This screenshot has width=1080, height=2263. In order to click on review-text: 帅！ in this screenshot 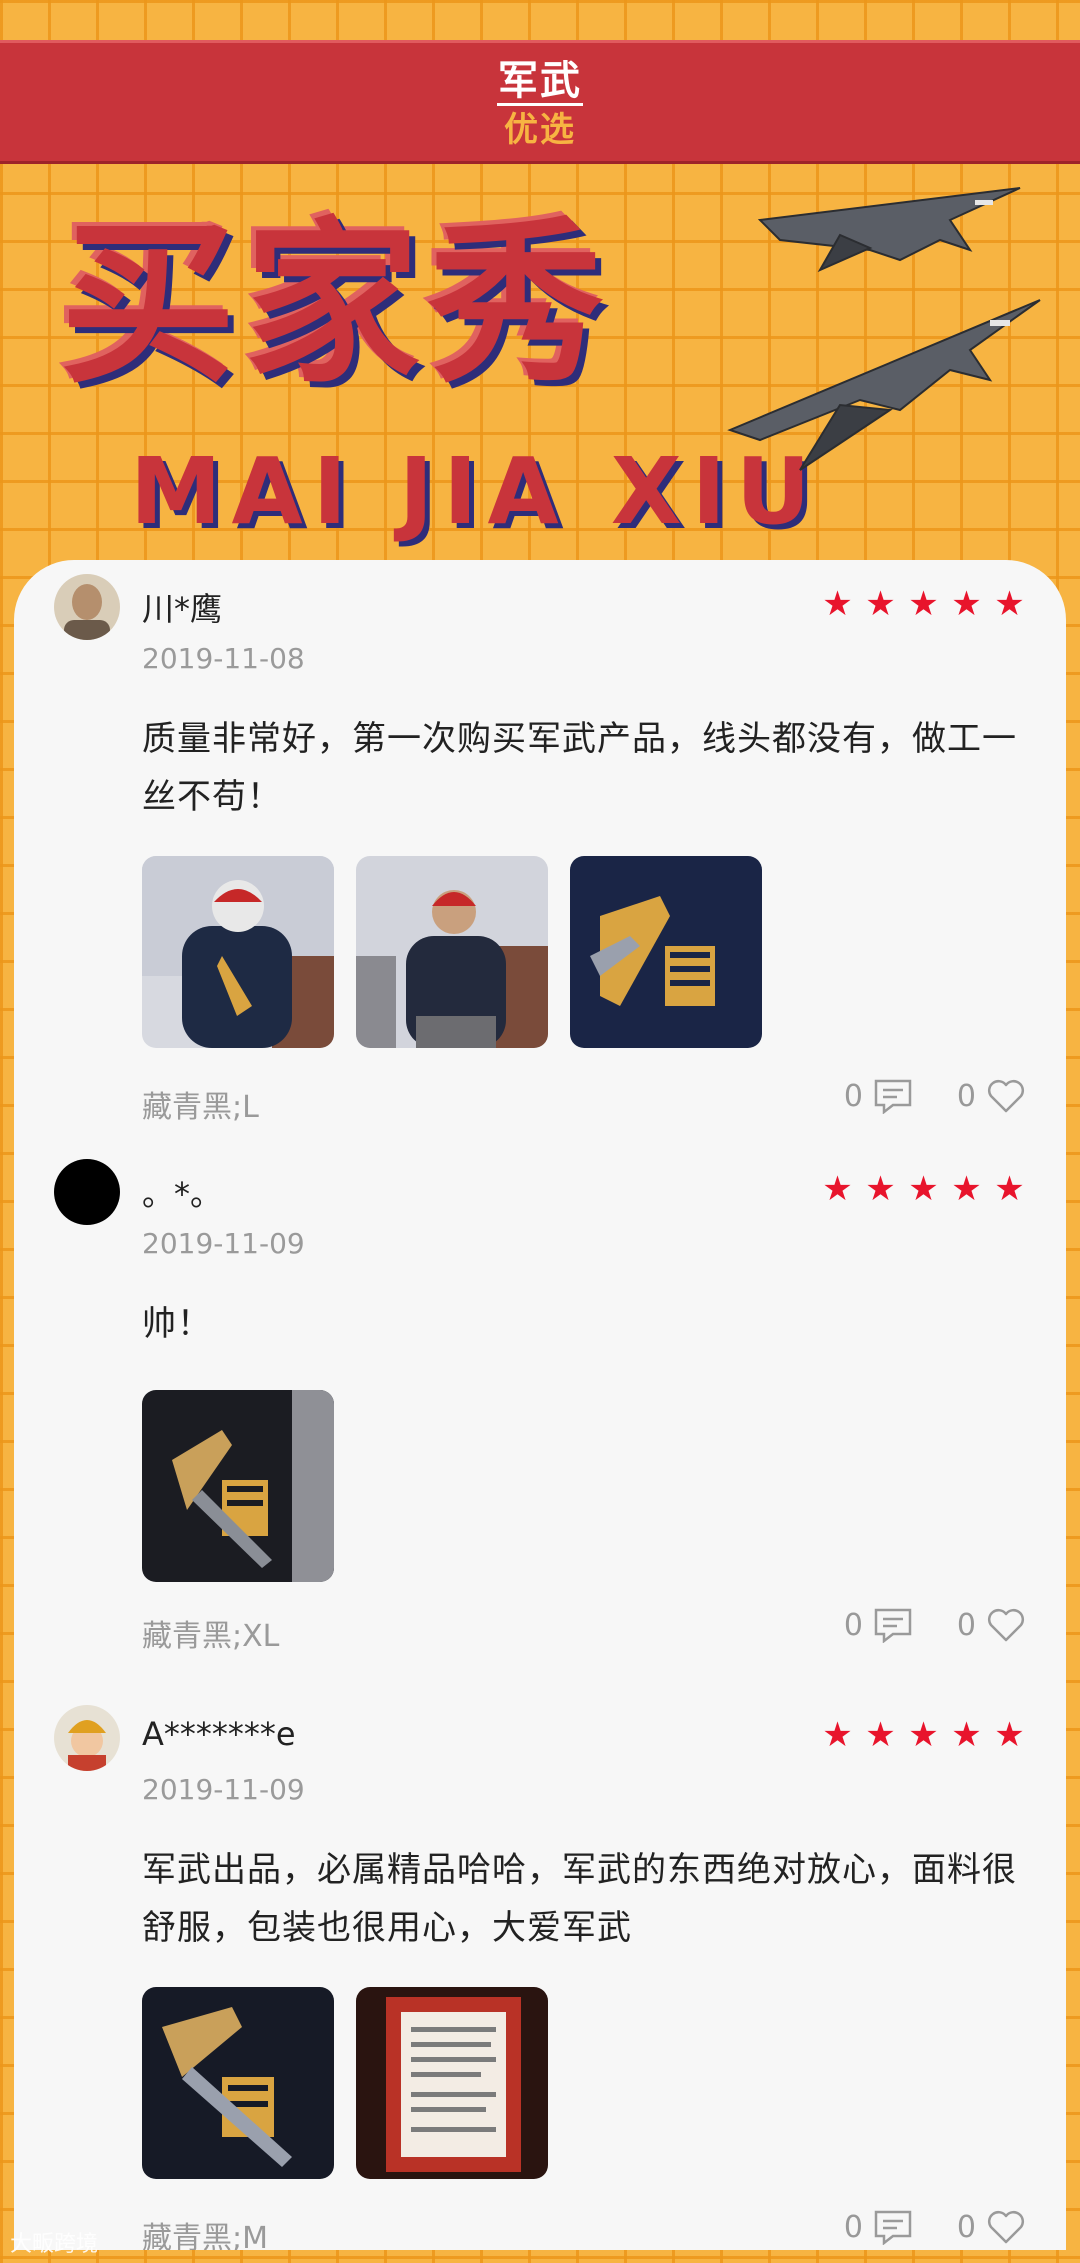, I will do `click(177, 1324)`.